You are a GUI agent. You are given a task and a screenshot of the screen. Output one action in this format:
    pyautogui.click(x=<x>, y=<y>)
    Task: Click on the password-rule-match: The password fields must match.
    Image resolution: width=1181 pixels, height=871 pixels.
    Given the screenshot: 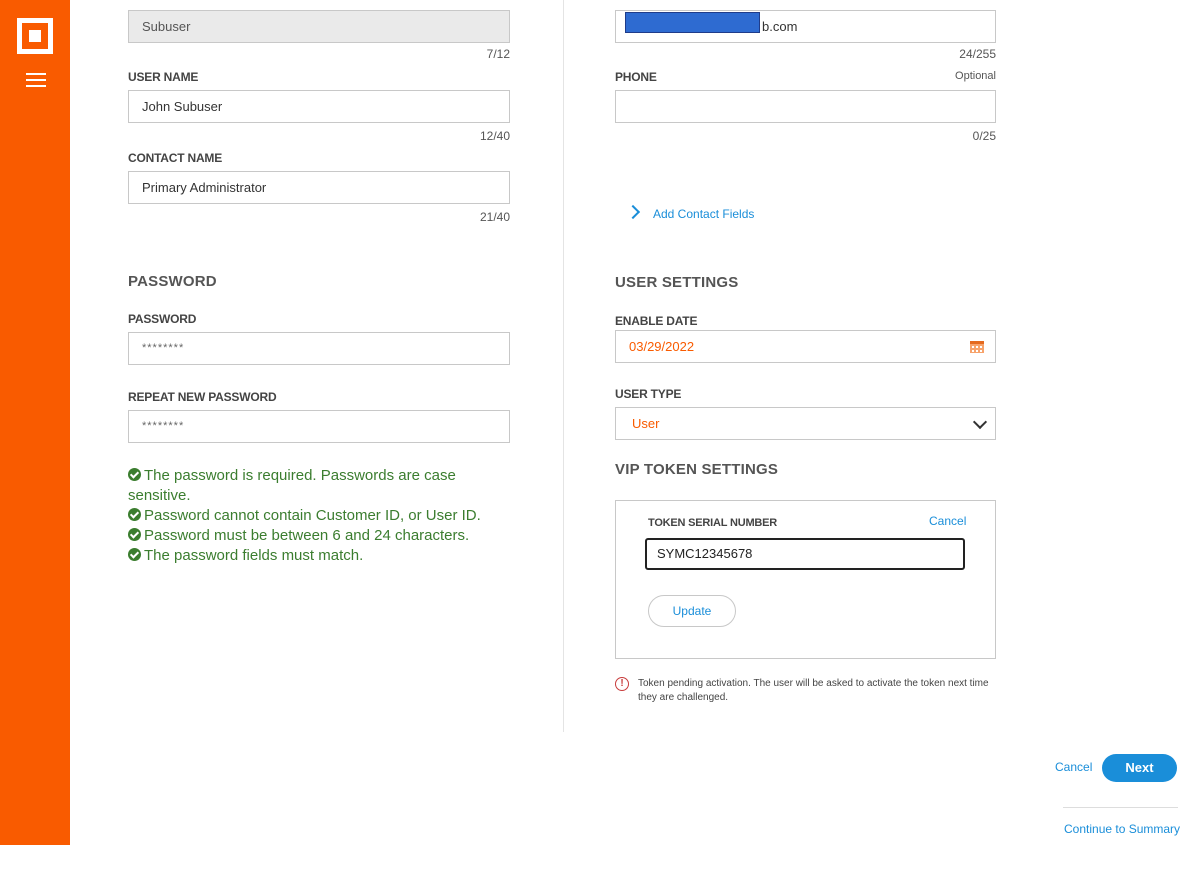 What is the action you would take?
    pyautogui.click(x=328, y=556)
    